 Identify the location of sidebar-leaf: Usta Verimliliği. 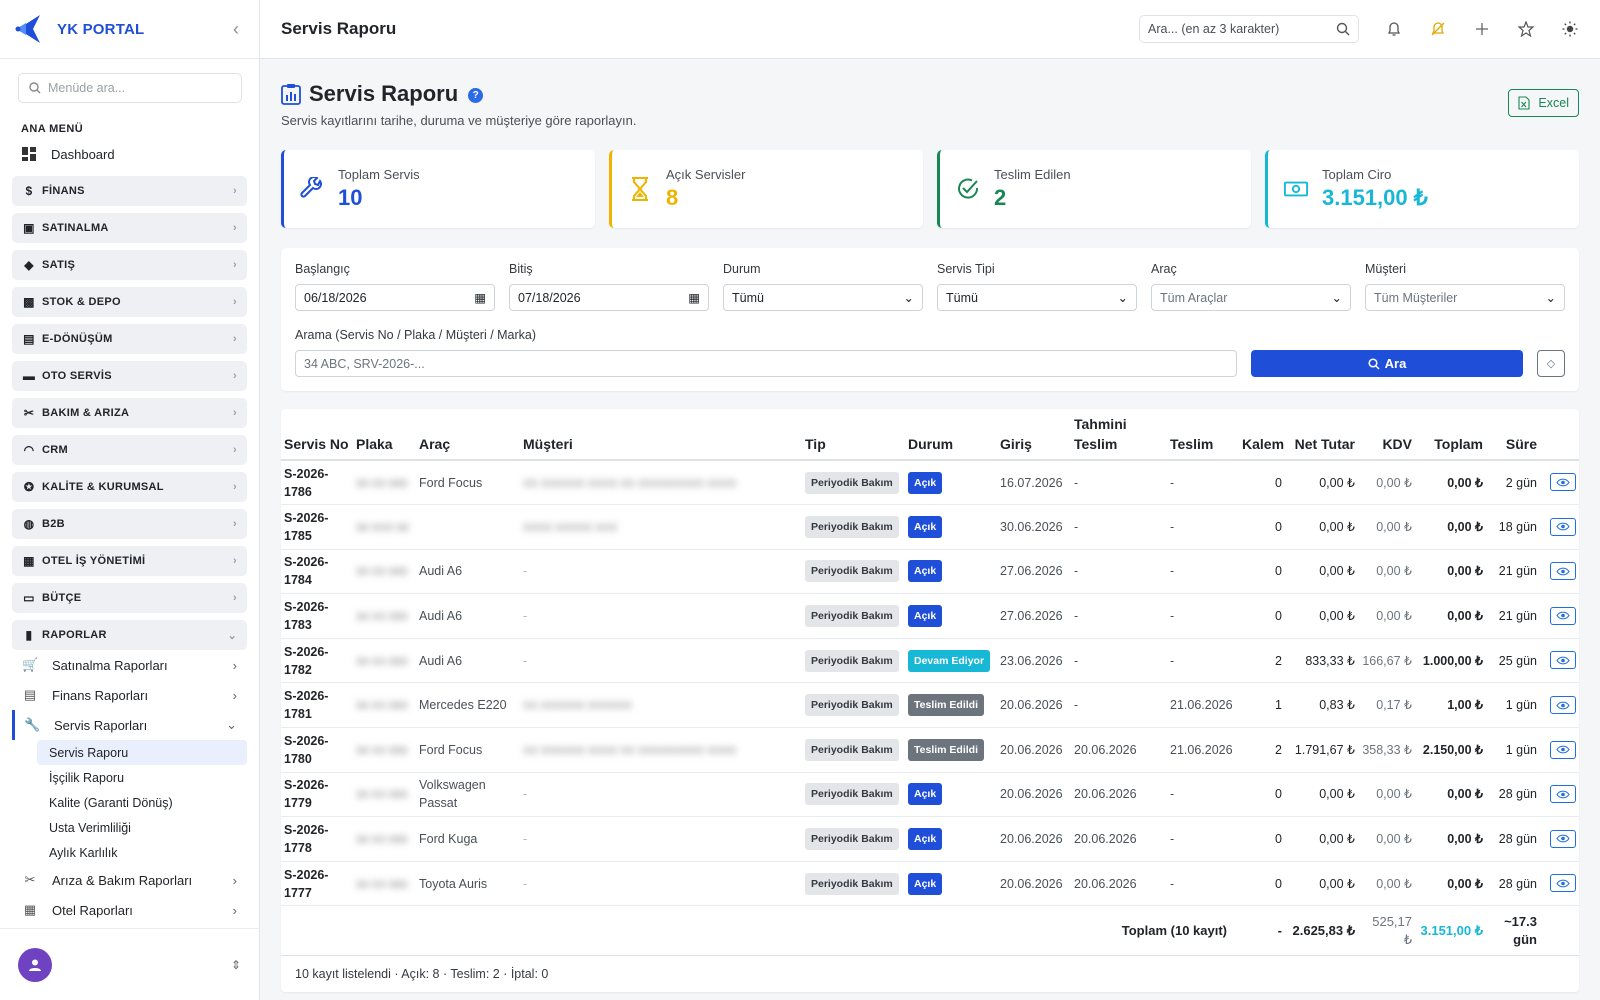
(142, 827).